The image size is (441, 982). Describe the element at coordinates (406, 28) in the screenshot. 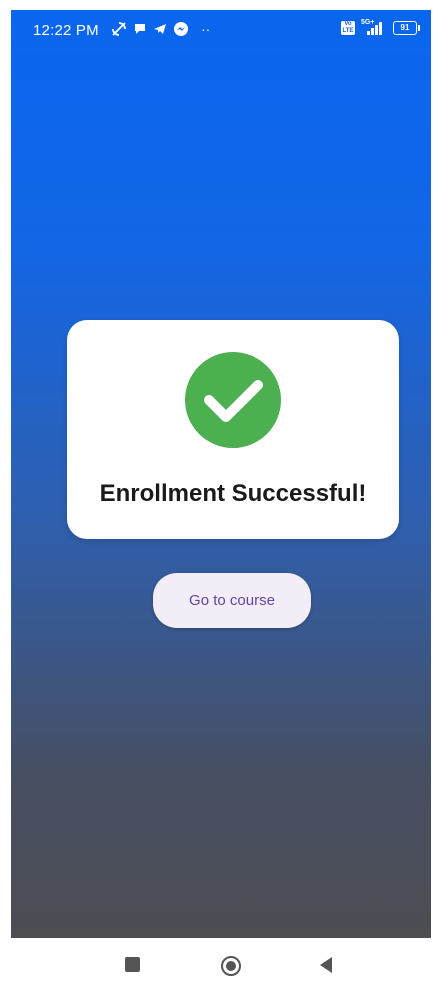

I see `battery-icon: 91` at that location.